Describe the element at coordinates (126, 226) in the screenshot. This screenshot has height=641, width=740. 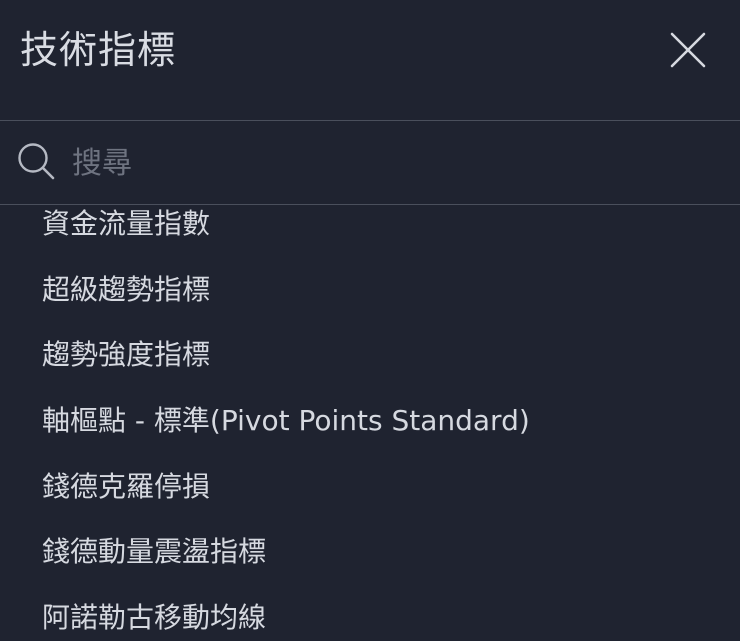
I see `indicator-item: 資金流量指數` at that location.